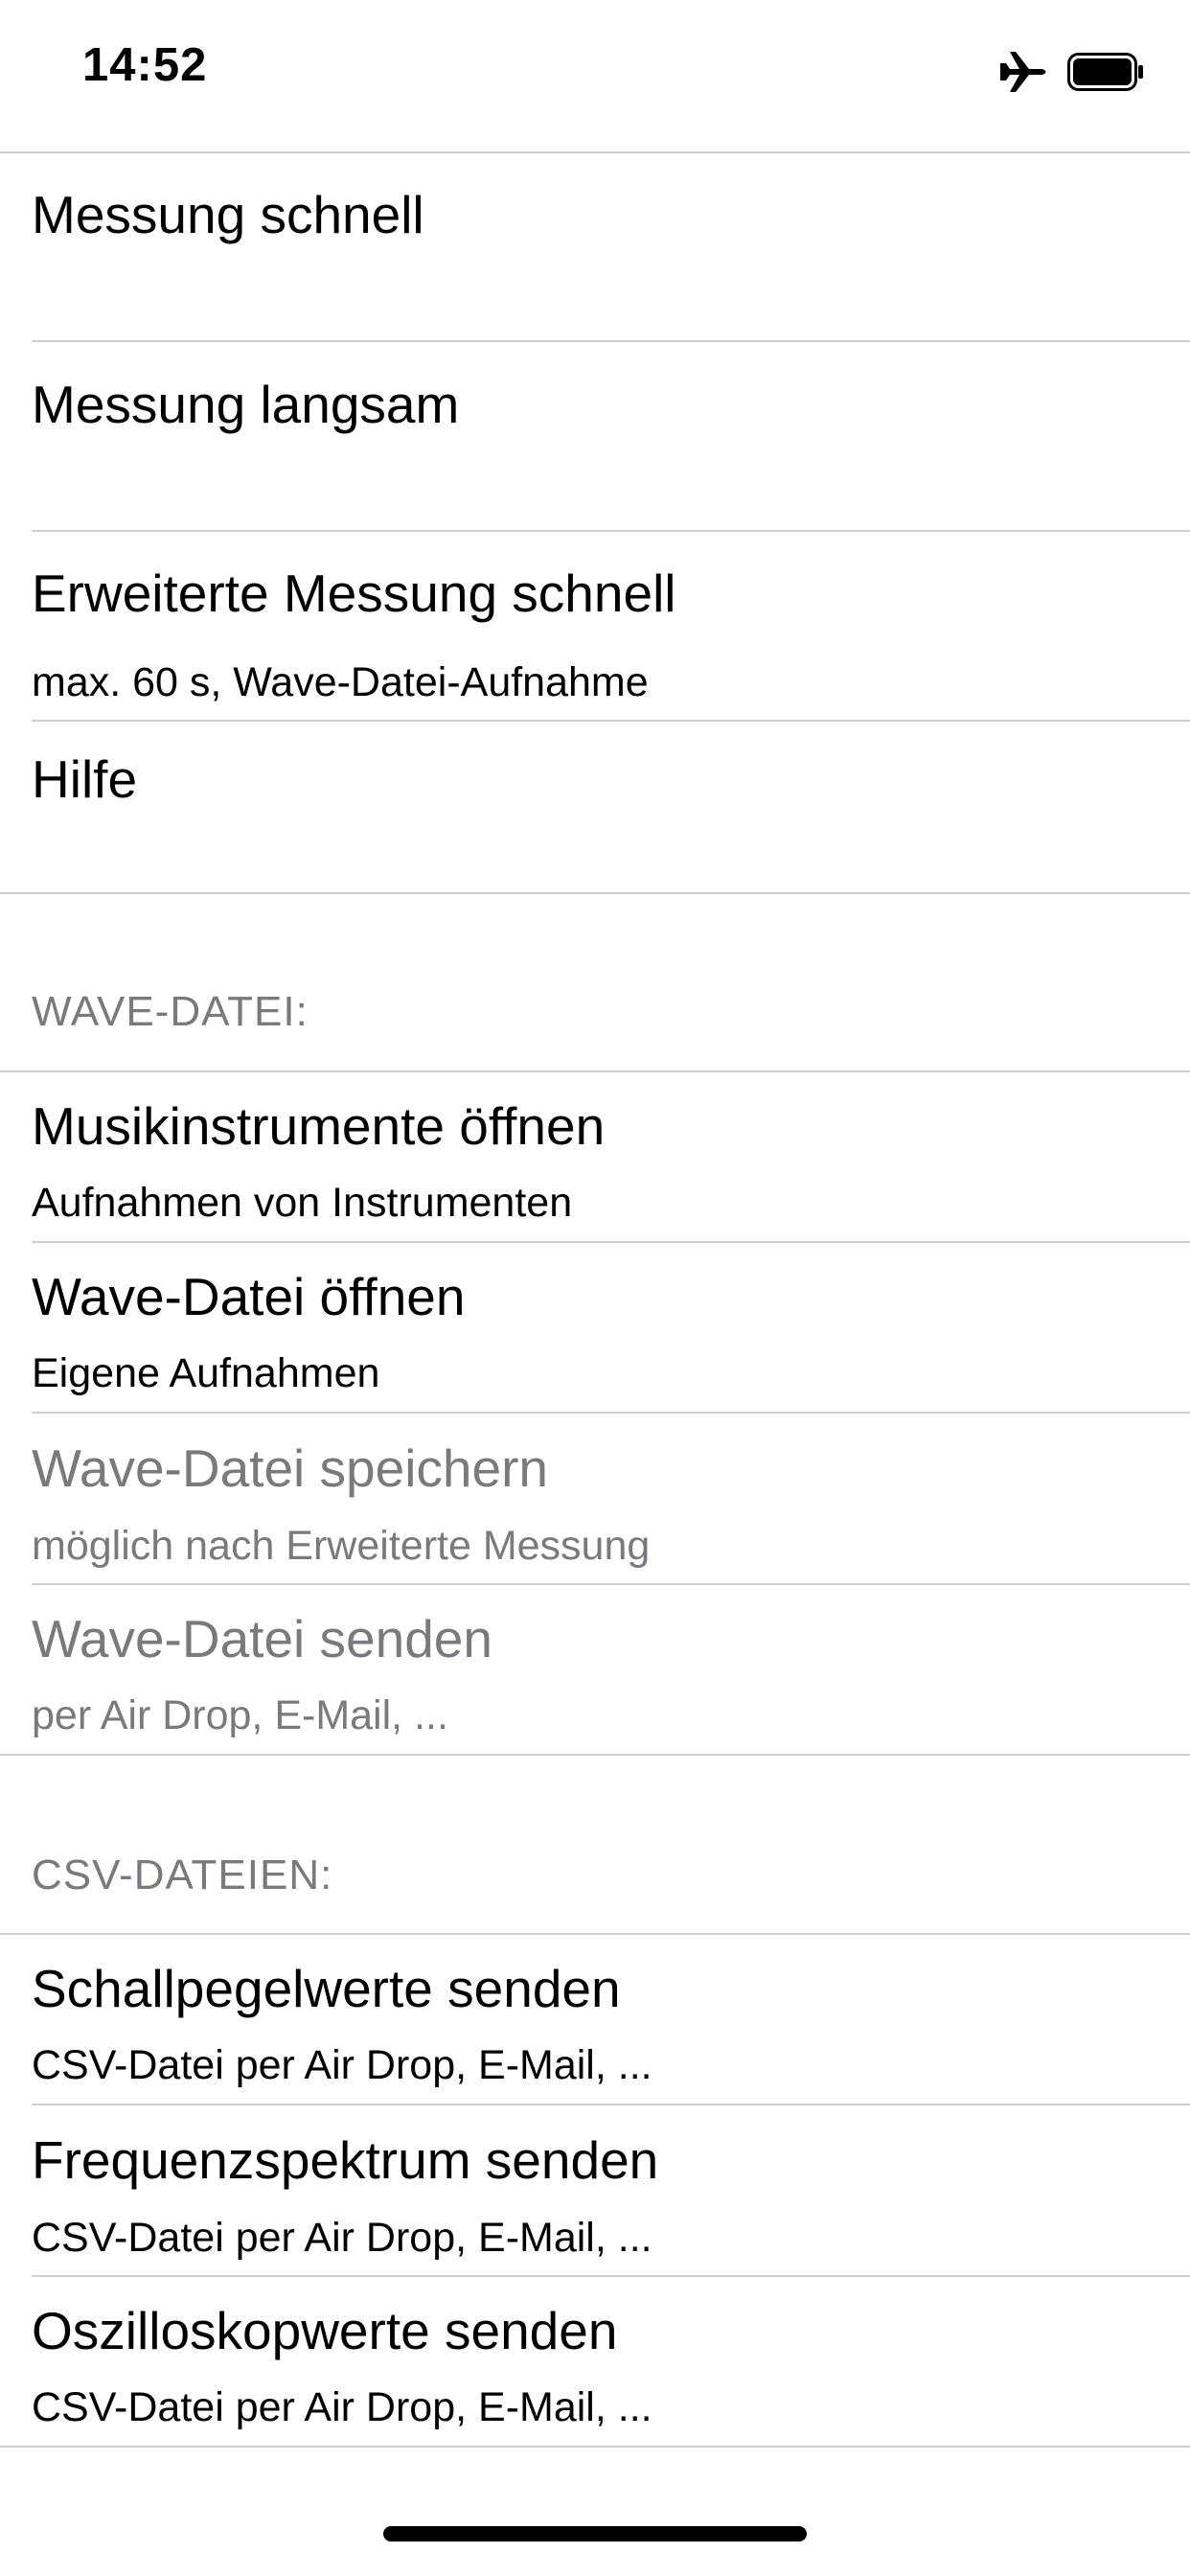 The width and height of the screenshot is (1190, 2576). Describe the element at coordinates (595, 72) in the screenshot. I see `status-bar: 14:52` at that location.